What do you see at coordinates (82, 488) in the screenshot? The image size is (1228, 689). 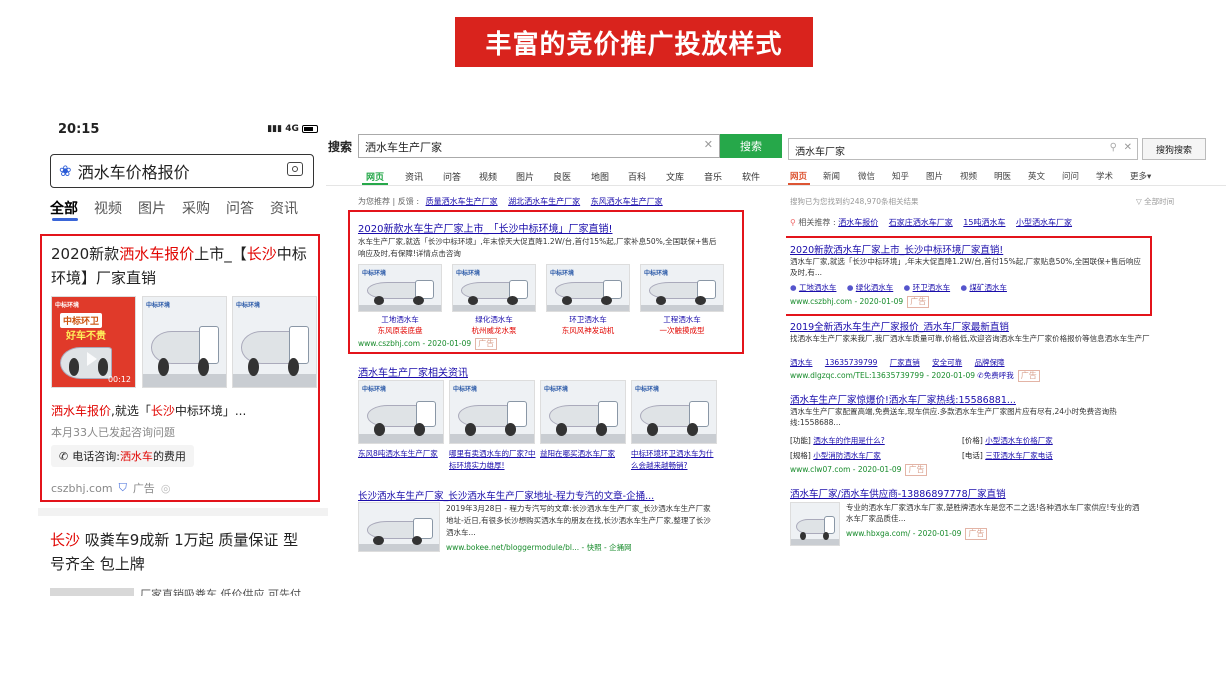 I see `ad-domain: cszbhj.com` at bounding box center [82, 488].